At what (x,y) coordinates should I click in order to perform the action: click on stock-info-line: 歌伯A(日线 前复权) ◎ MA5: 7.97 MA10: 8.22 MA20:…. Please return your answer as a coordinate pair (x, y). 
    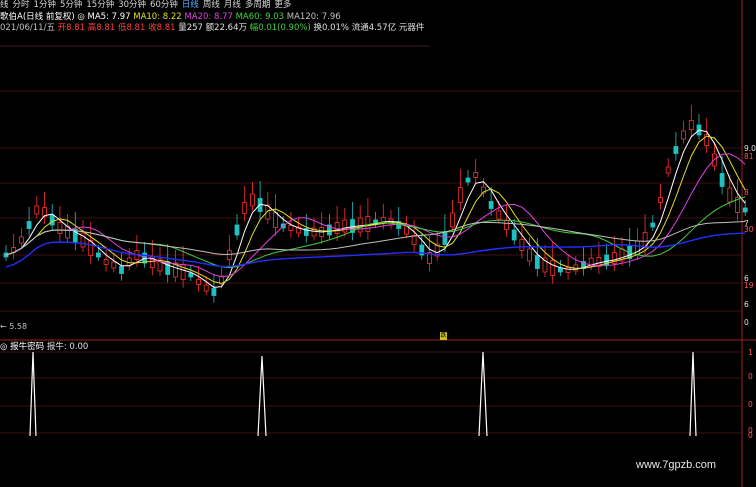
    Looking at the image, I should click on (170, 17).